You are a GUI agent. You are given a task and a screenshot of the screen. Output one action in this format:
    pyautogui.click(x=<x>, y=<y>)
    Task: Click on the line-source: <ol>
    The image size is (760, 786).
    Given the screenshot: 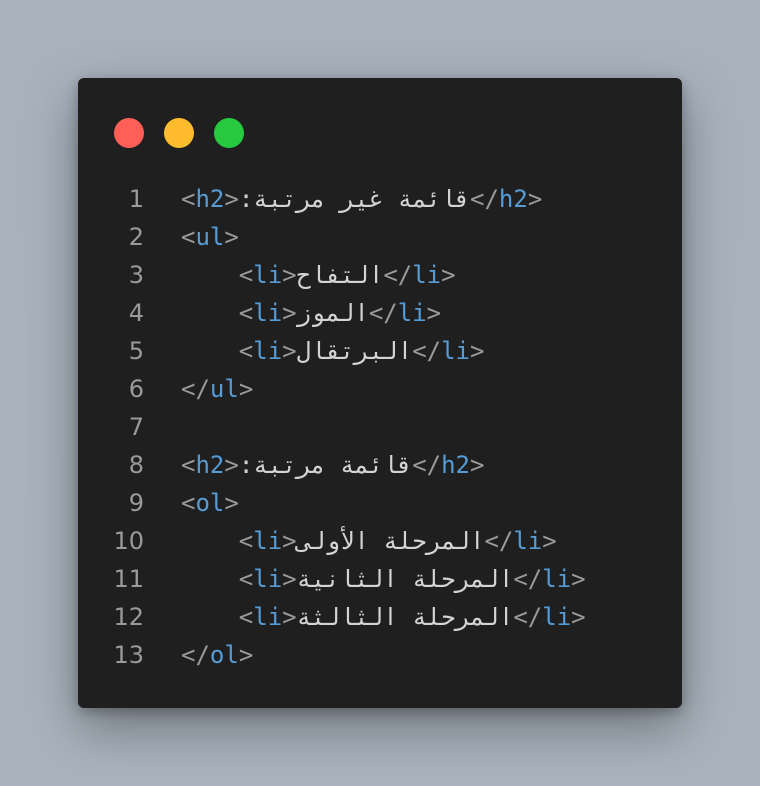 What is the action you would take?
    pyautogui.click(x=210, y=503)
    